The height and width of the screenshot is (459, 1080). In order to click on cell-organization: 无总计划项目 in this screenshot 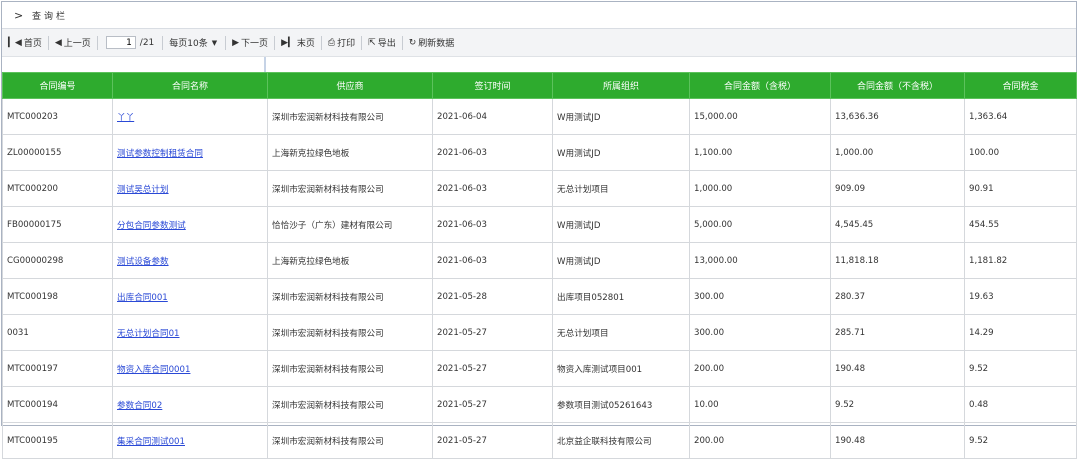, I will do `click(621, 332)`.